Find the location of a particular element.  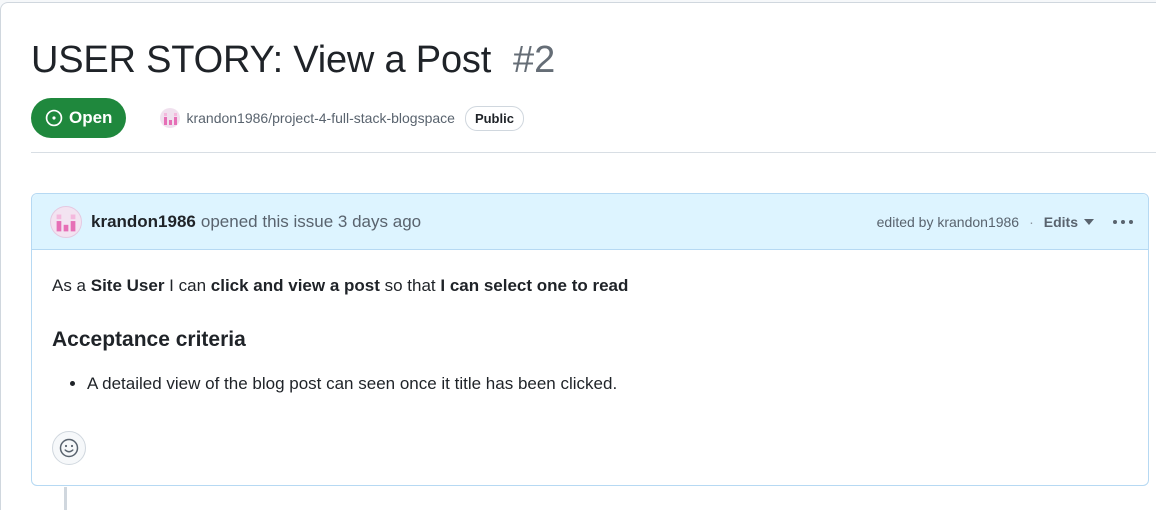

add-reaction-button is located at coordinates (69, 448).